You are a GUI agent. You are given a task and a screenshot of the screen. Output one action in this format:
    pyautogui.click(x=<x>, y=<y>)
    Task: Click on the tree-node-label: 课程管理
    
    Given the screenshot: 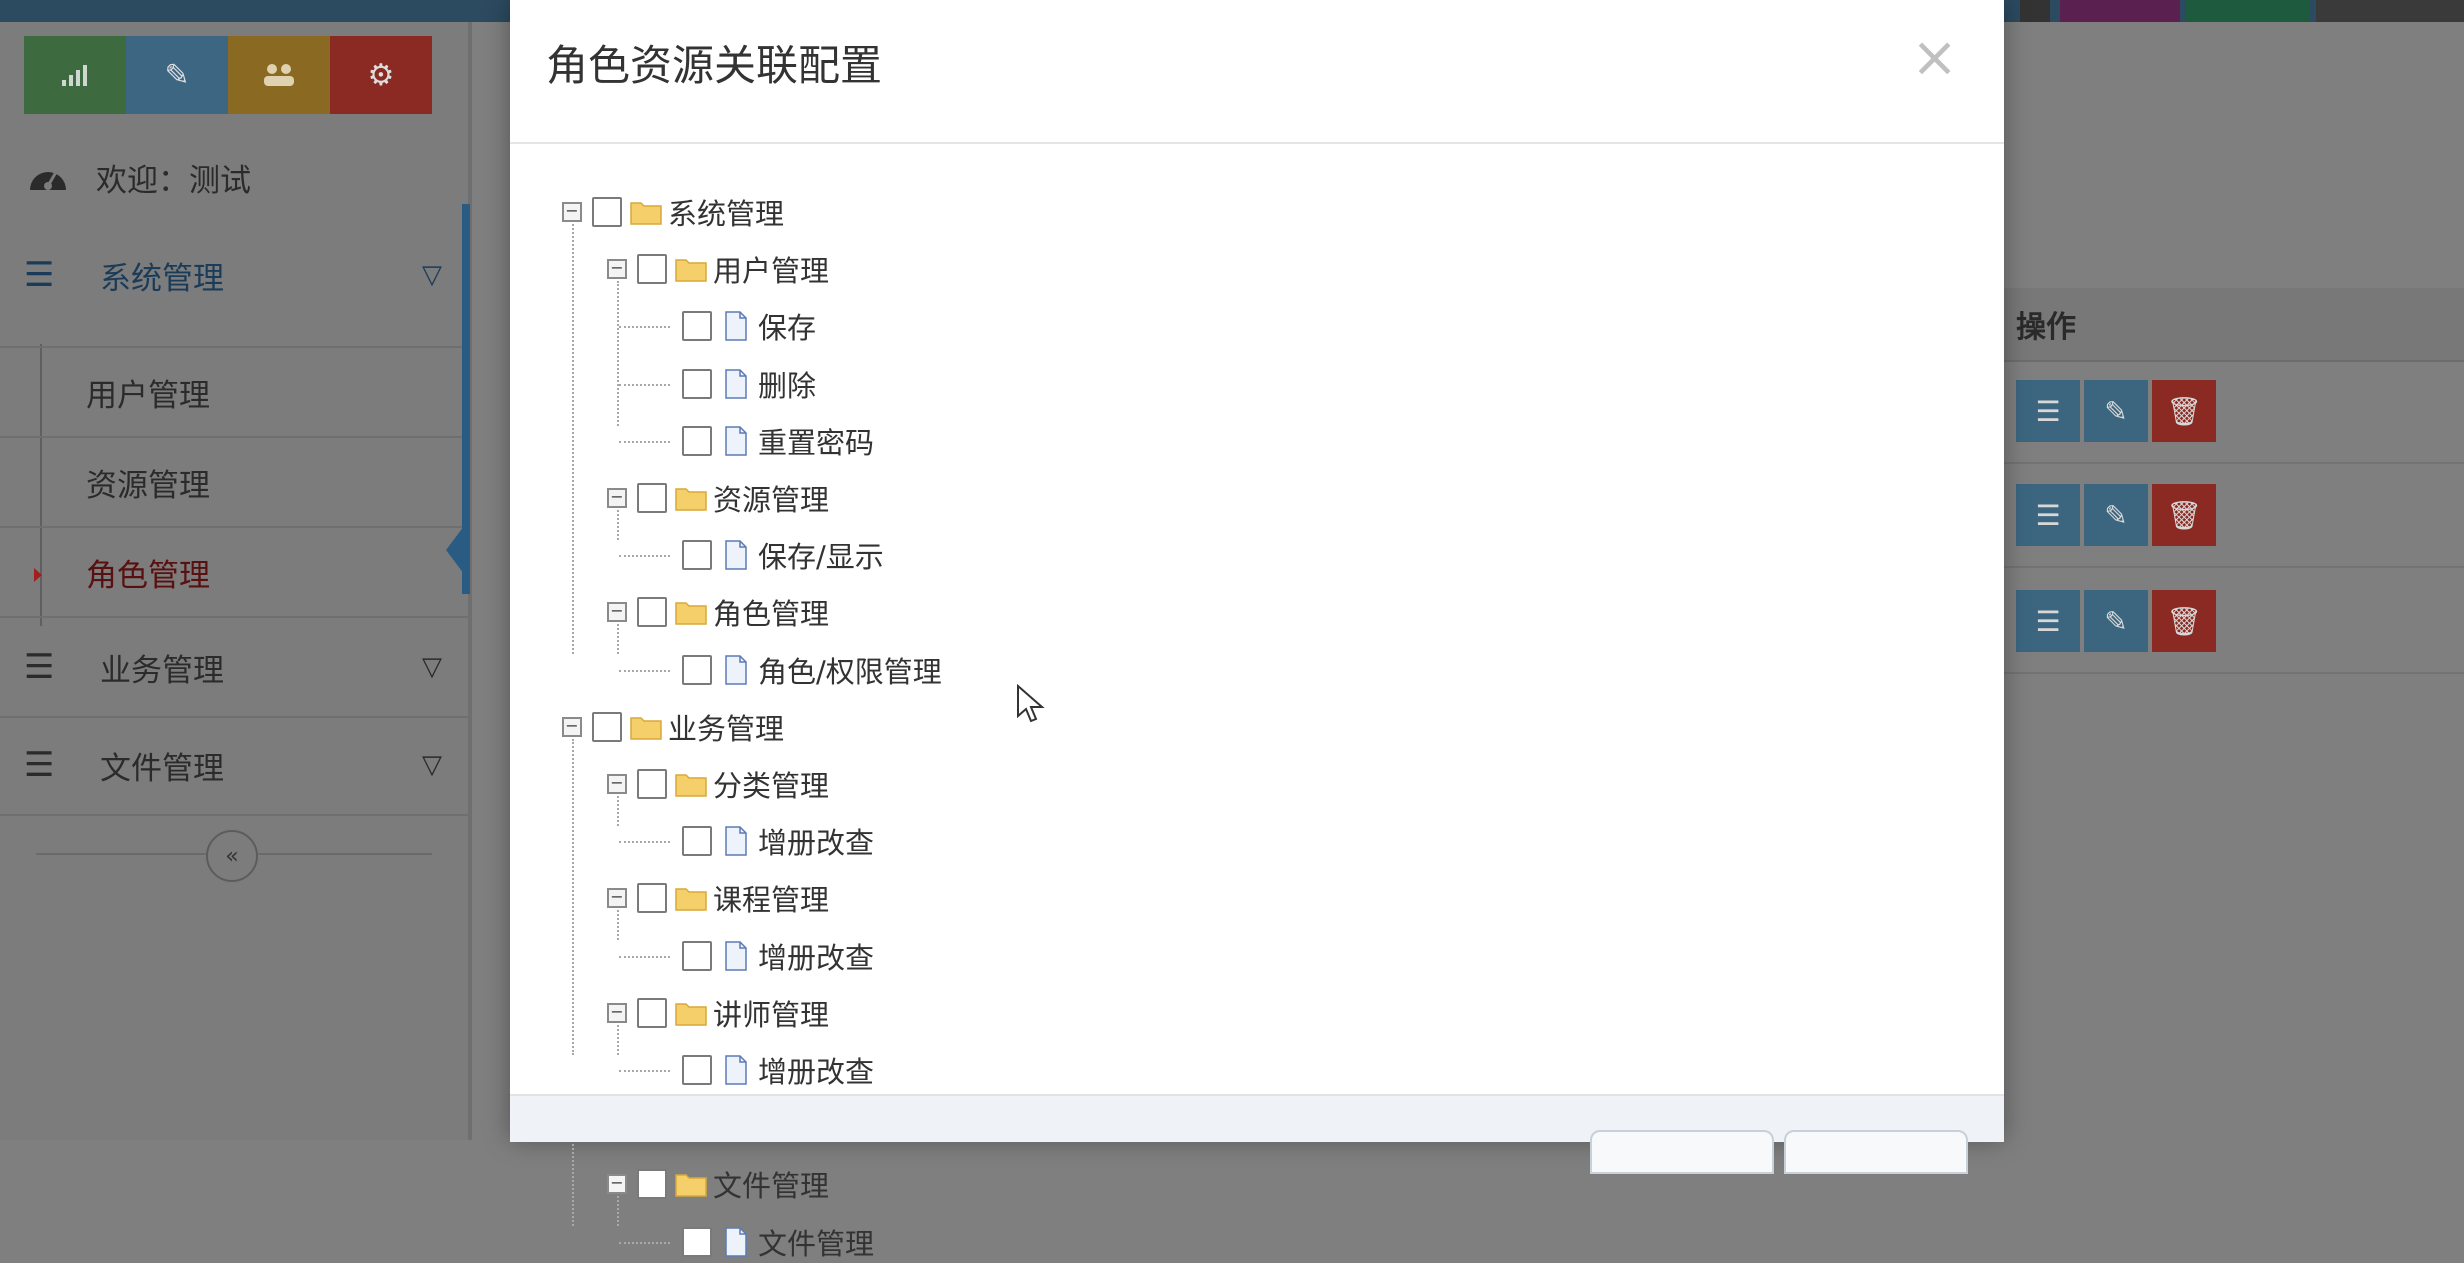 What is the action you would take?
    pyautogui.click(x=771, y=898)
    